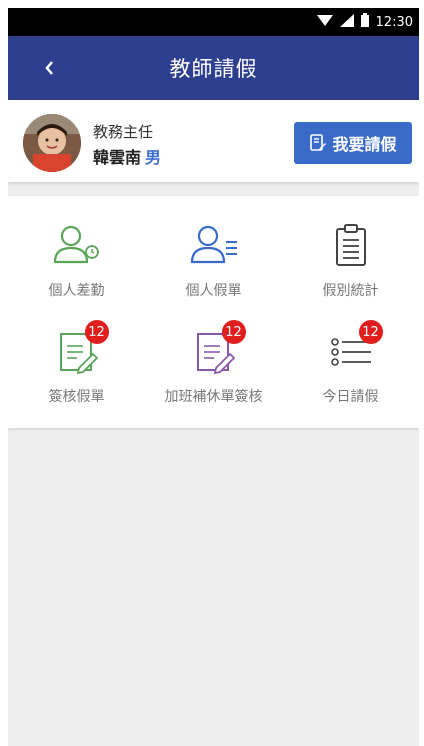 The image size is (424, 746). I want to click on clipboard-icon, so click(351, 246).